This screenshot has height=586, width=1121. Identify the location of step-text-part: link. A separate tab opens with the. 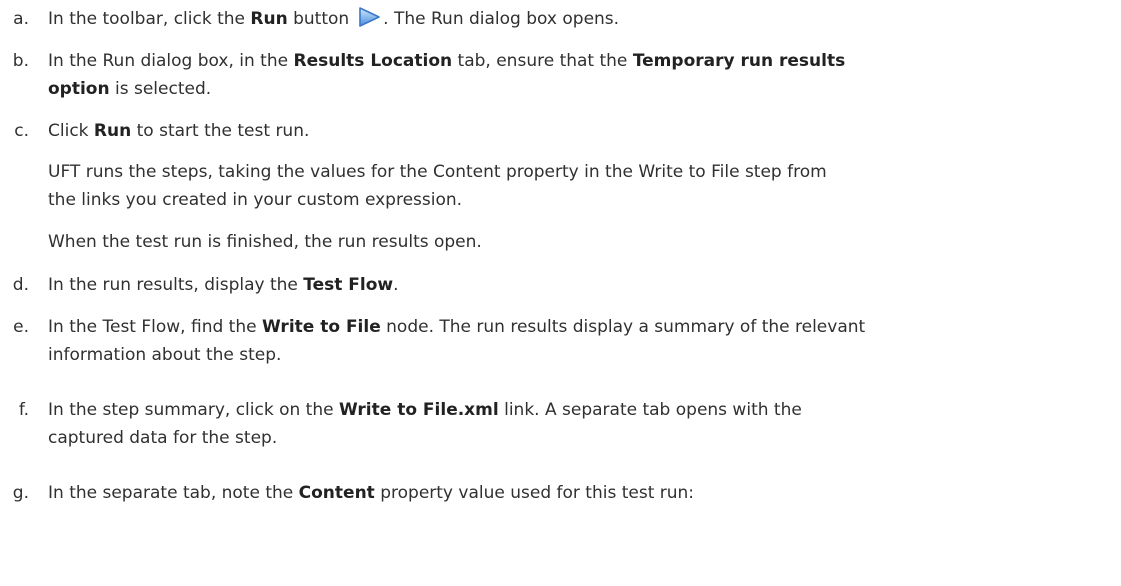
(650, 410).